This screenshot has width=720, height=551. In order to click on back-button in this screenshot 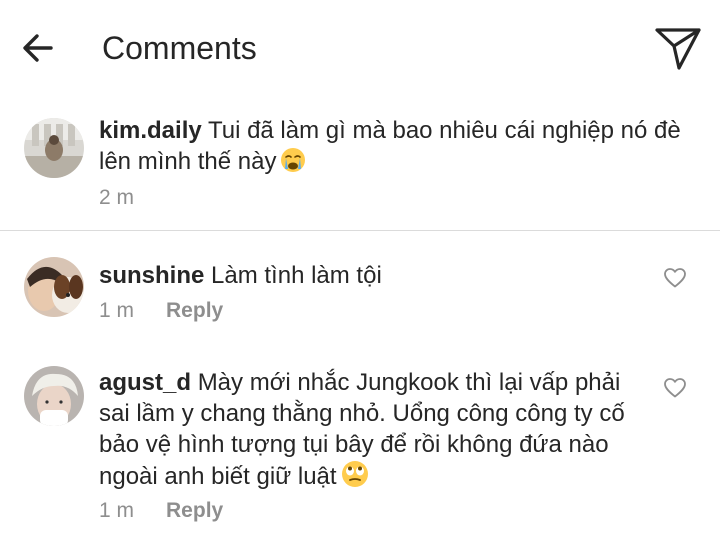, I will do `click(40, 48)`.